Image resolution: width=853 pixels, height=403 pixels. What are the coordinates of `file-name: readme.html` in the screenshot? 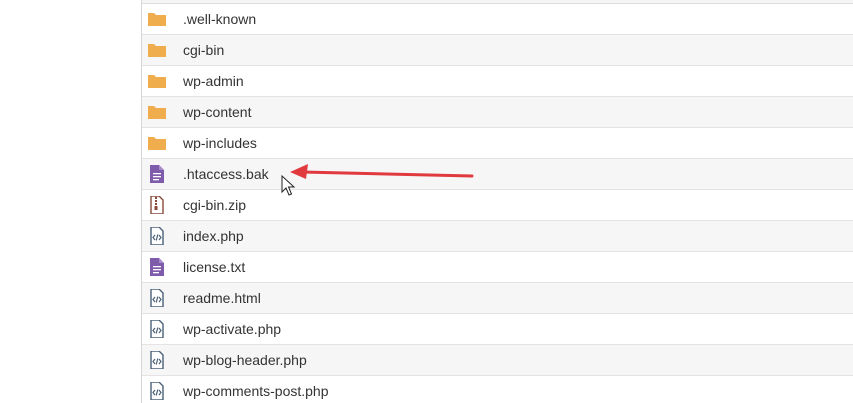 It's located at (222, 298).